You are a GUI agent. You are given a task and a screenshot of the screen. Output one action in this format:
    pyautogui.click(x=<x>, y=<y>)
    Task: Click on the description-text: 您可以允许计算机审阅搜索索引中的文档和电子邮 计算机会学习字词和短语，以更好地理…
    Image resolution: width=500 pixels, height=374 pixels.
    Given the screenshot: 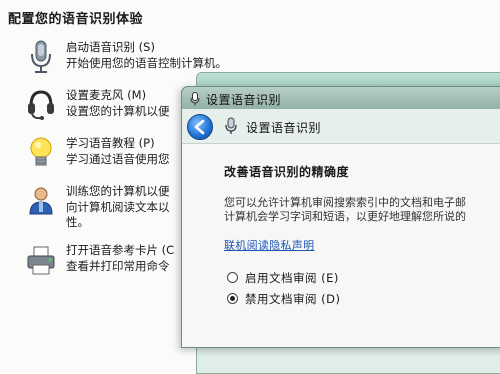 What is the action you would take?
    pyautogui.click(x=362, y=210)
    